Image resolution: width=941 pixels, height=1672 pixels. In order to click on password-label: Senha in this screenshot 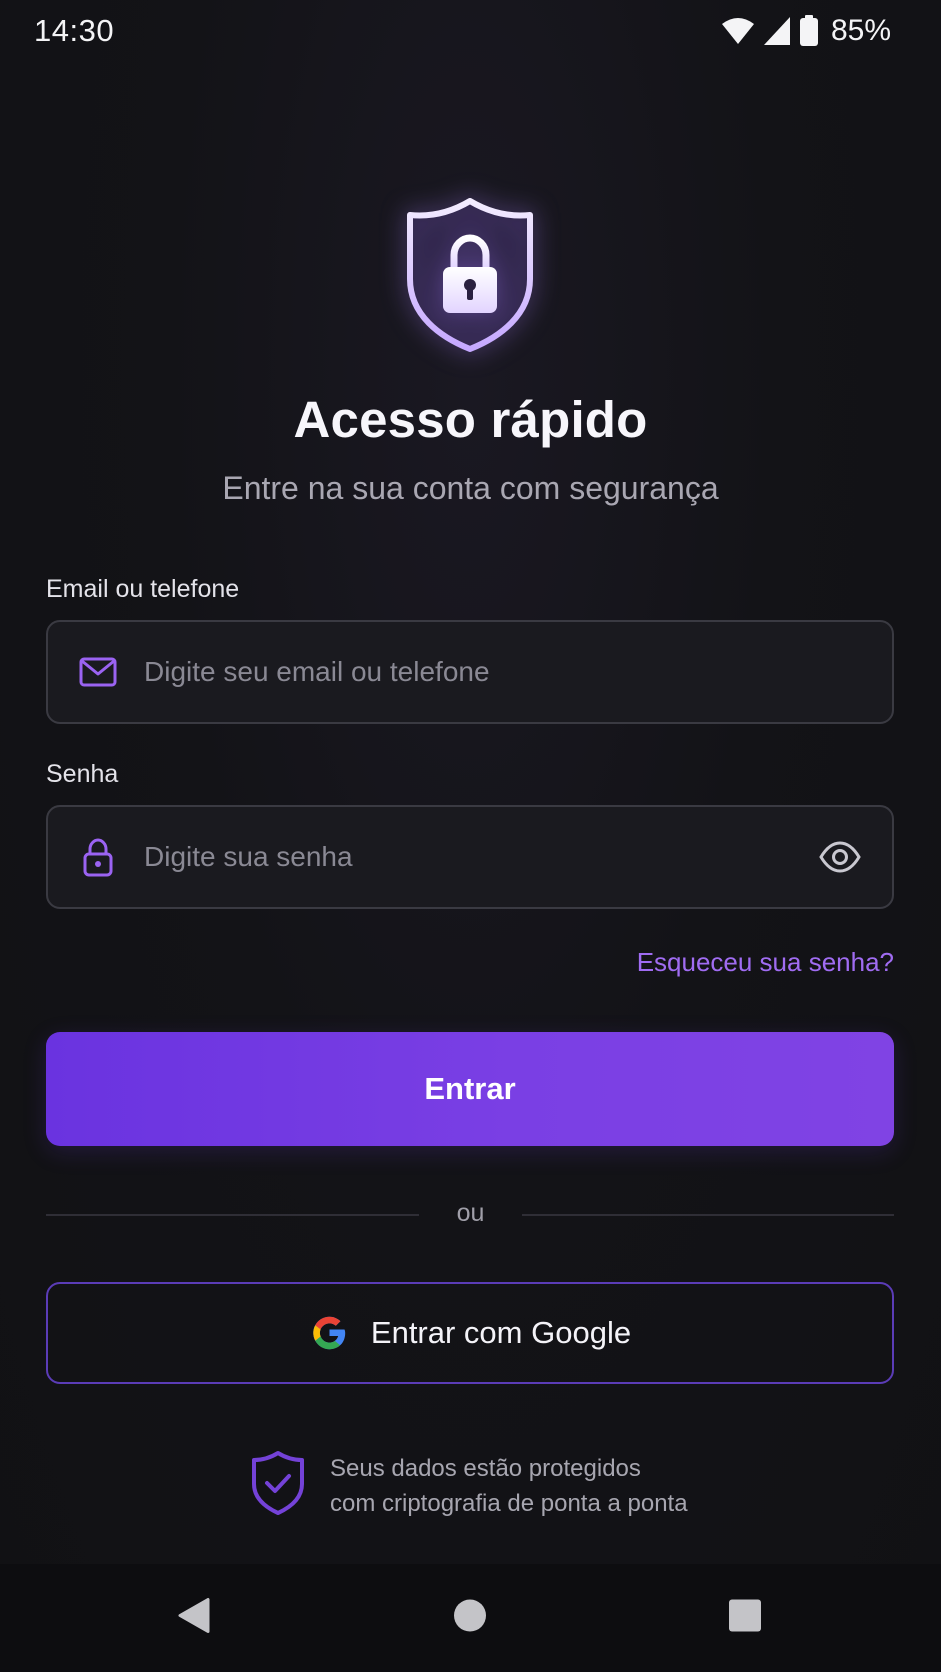, I will do `click(82, 774)`.